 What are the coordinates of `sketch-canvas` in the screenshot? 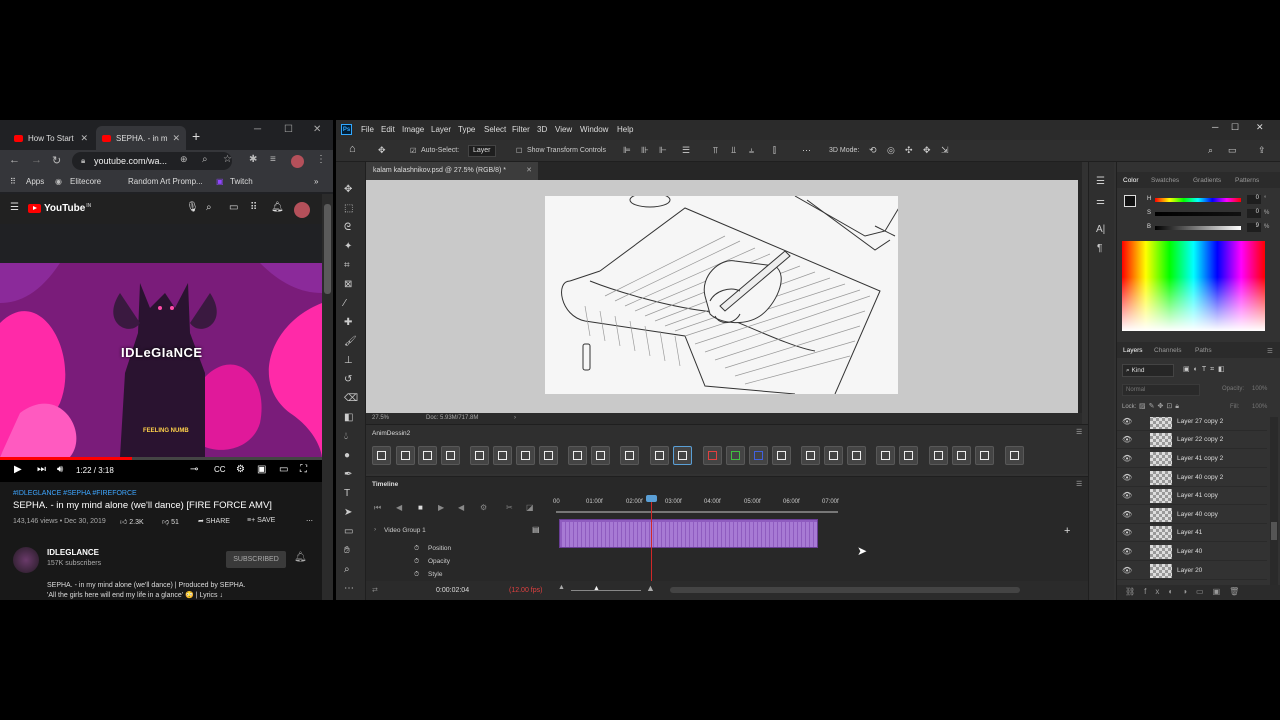 It's located at (721, 295).